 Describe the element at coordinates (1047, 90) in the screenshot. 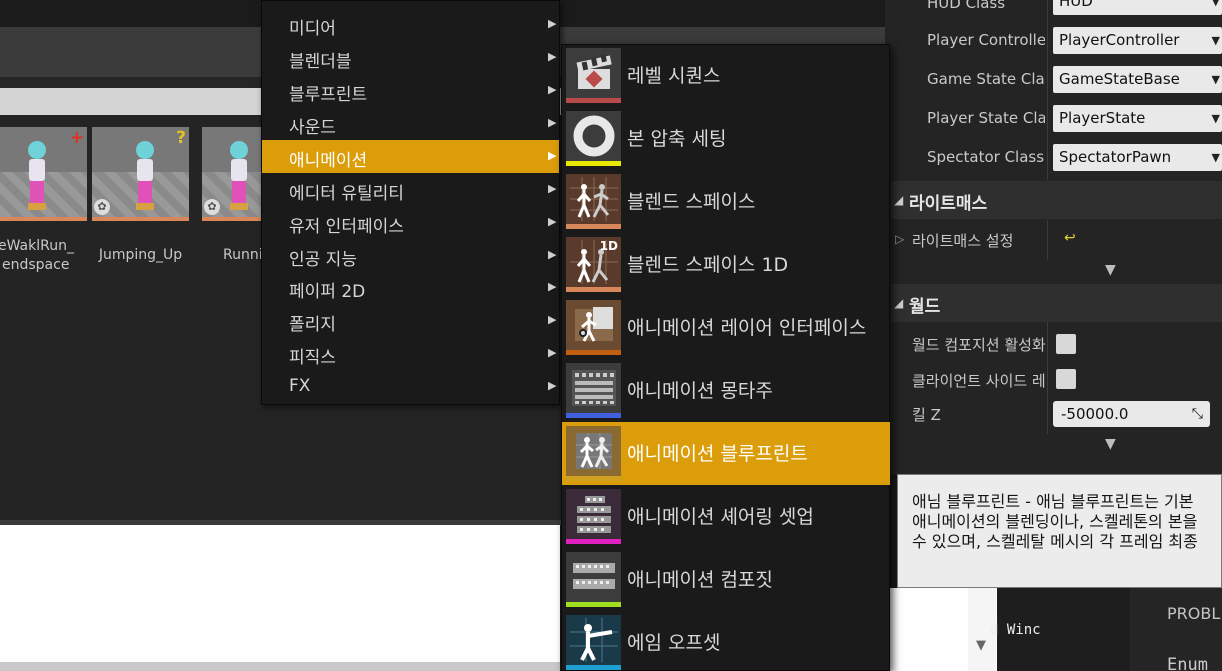

I see `column-divider` at that location.